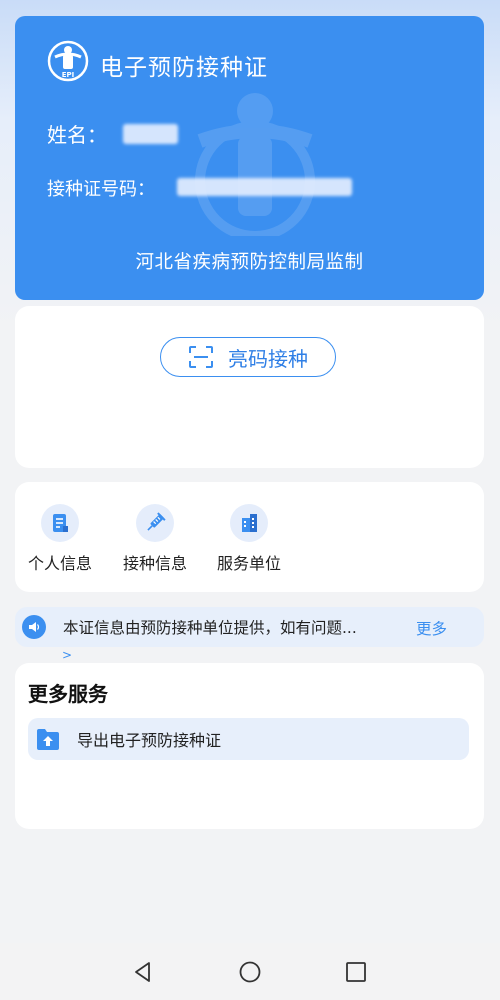 Image resolution: width=500 pixels, height=1000 pixels. I want to click on name-value-redacted, so click(150, 134).